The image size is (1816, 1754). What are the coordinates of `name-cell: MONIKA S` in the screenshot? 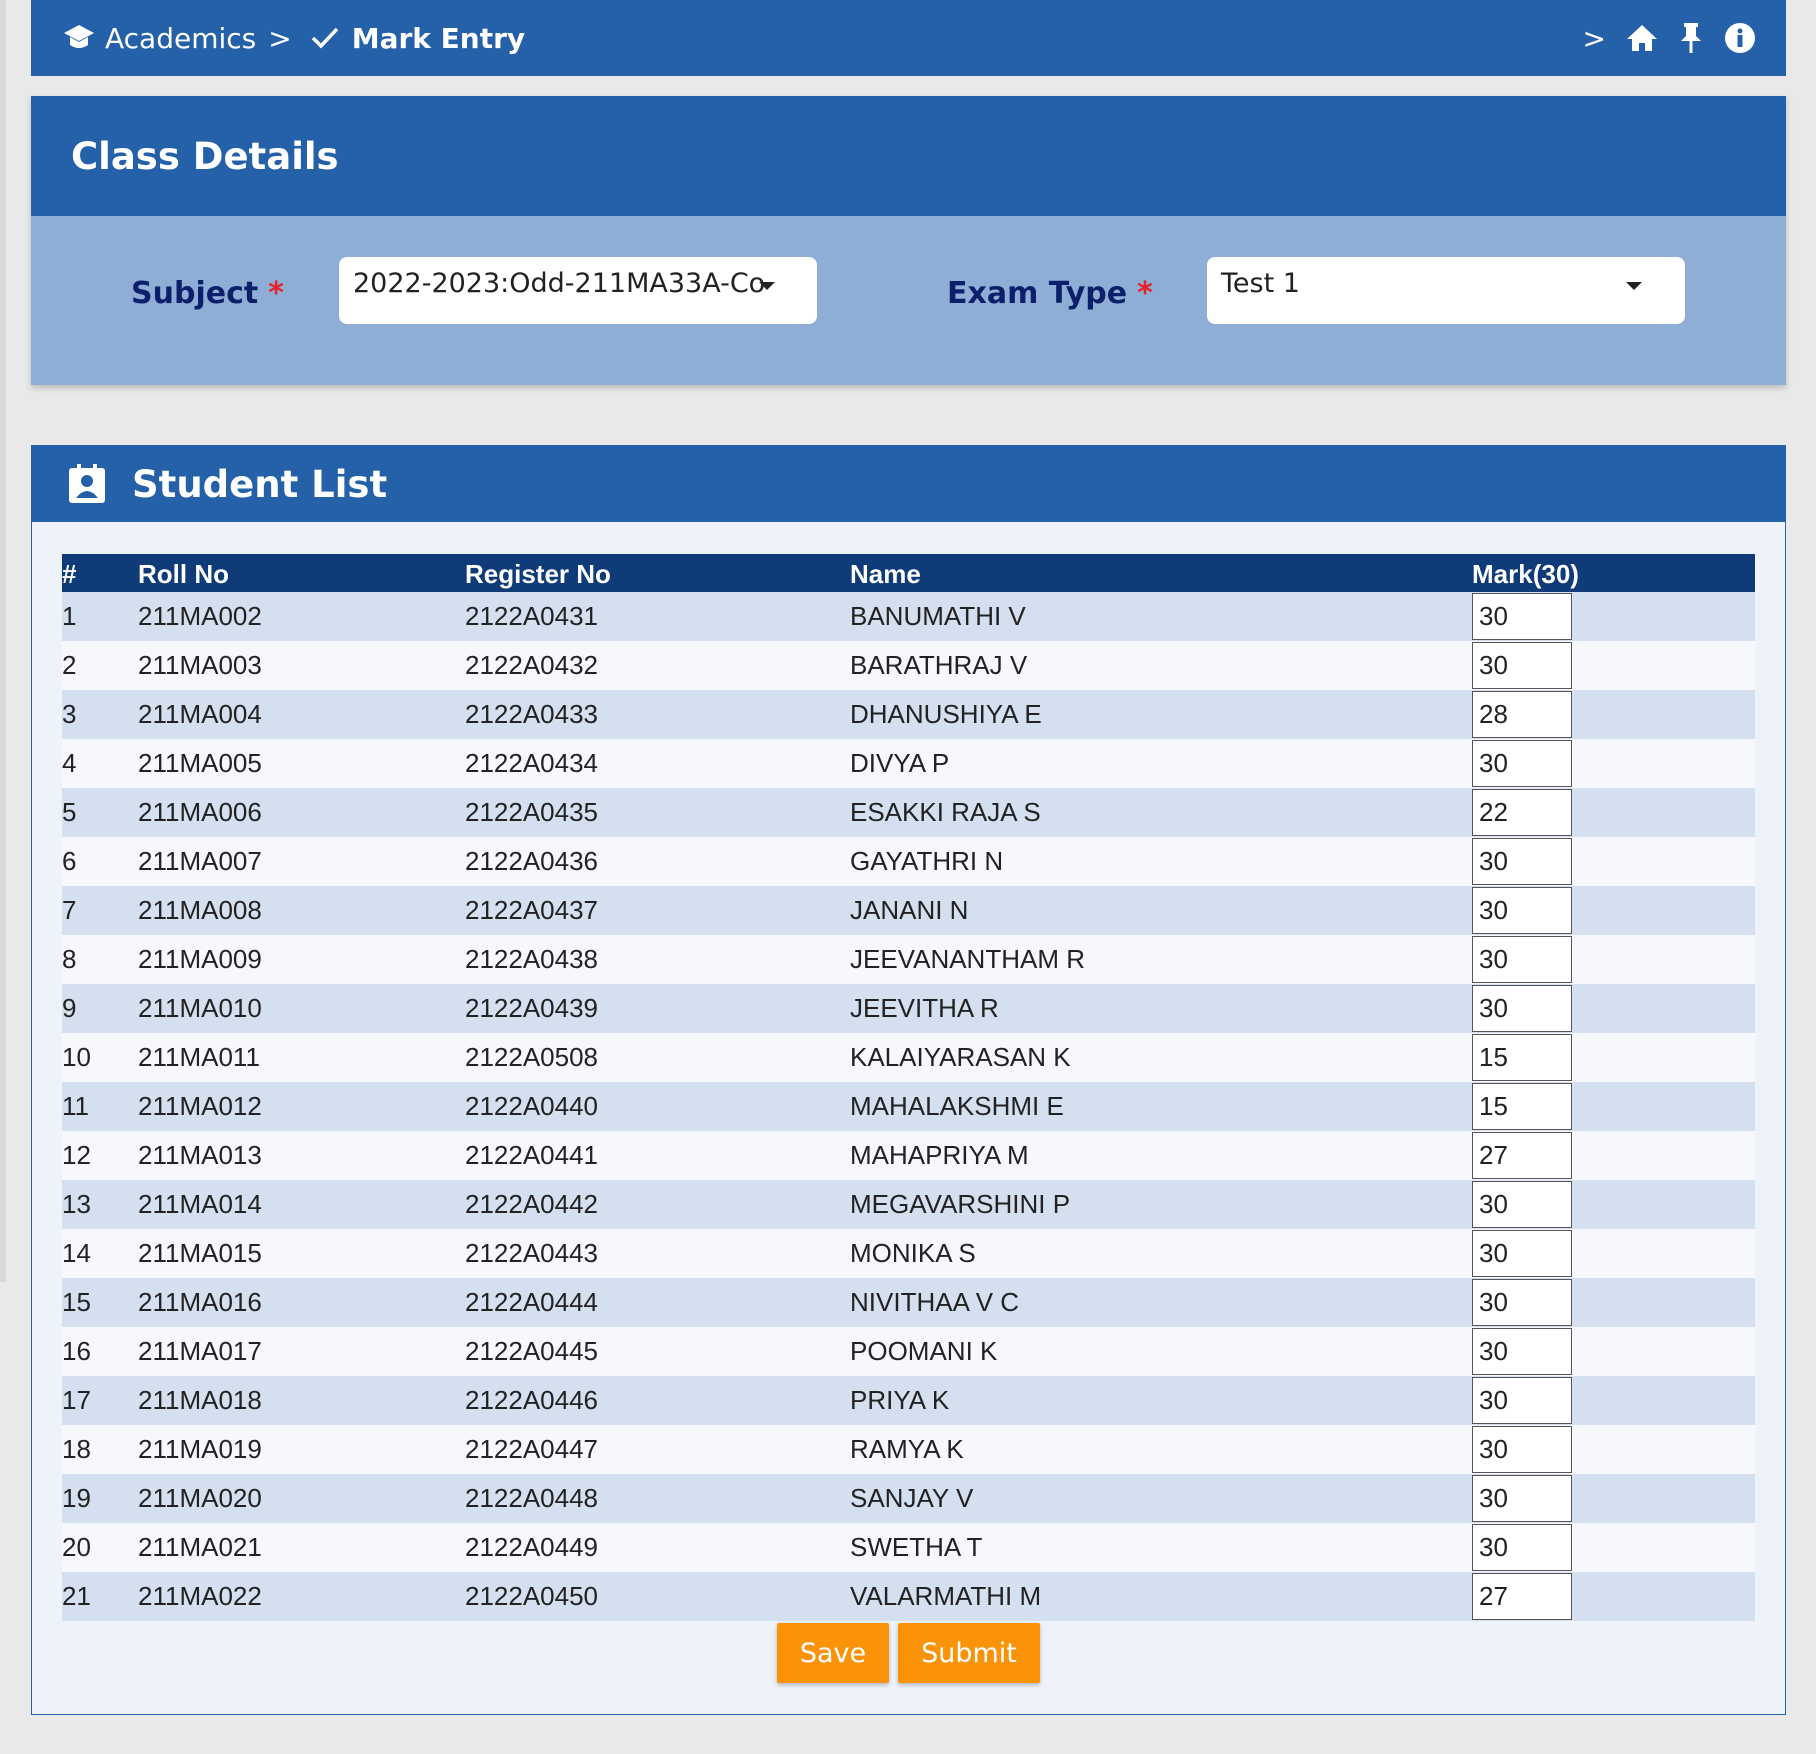 It's located at (913, 1253).